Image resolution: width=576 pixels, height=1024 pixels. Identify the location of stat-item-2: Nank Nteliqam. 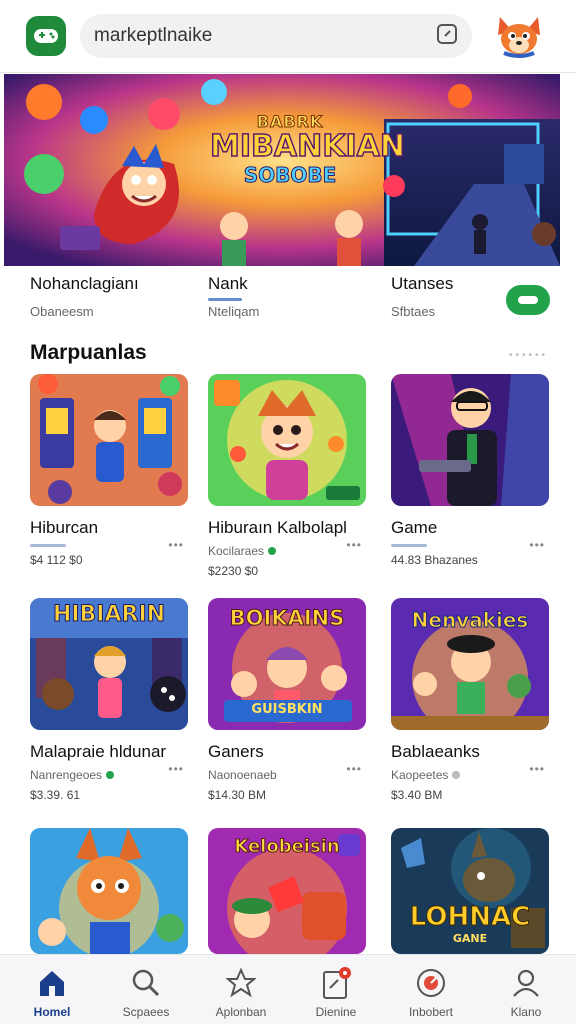
(233, 296).